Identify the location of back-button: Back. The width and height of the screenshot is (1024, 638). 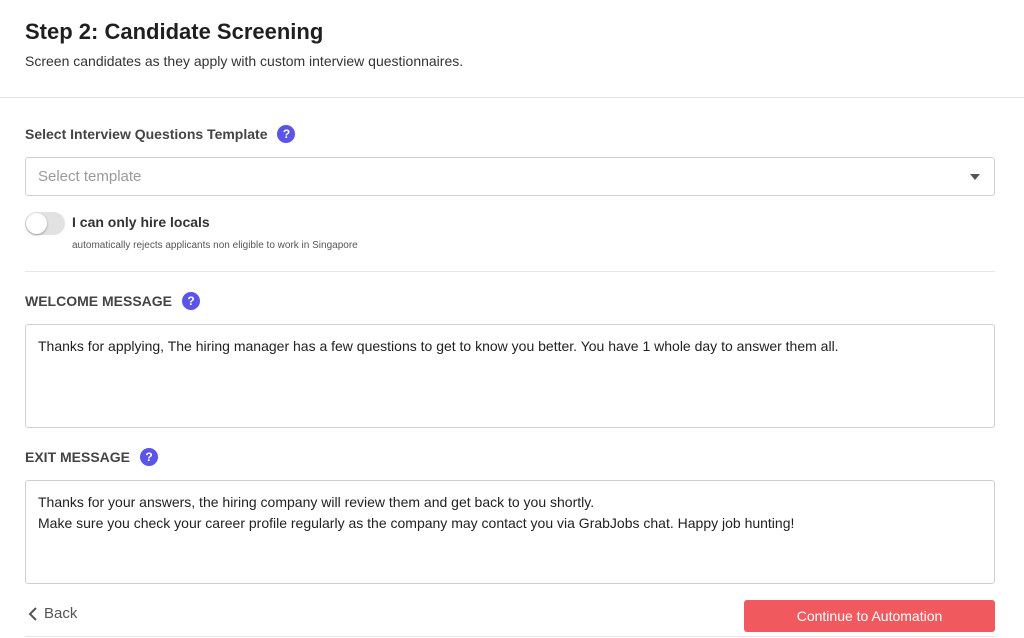
(52, 613).